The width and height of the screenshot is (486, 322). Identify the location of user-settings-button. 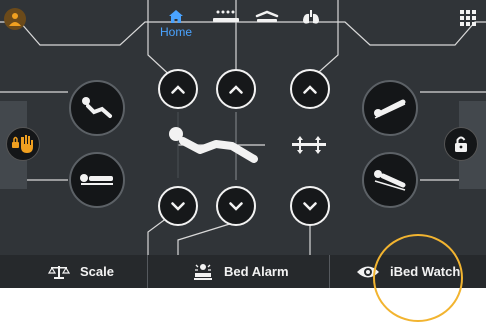
(15, 19).